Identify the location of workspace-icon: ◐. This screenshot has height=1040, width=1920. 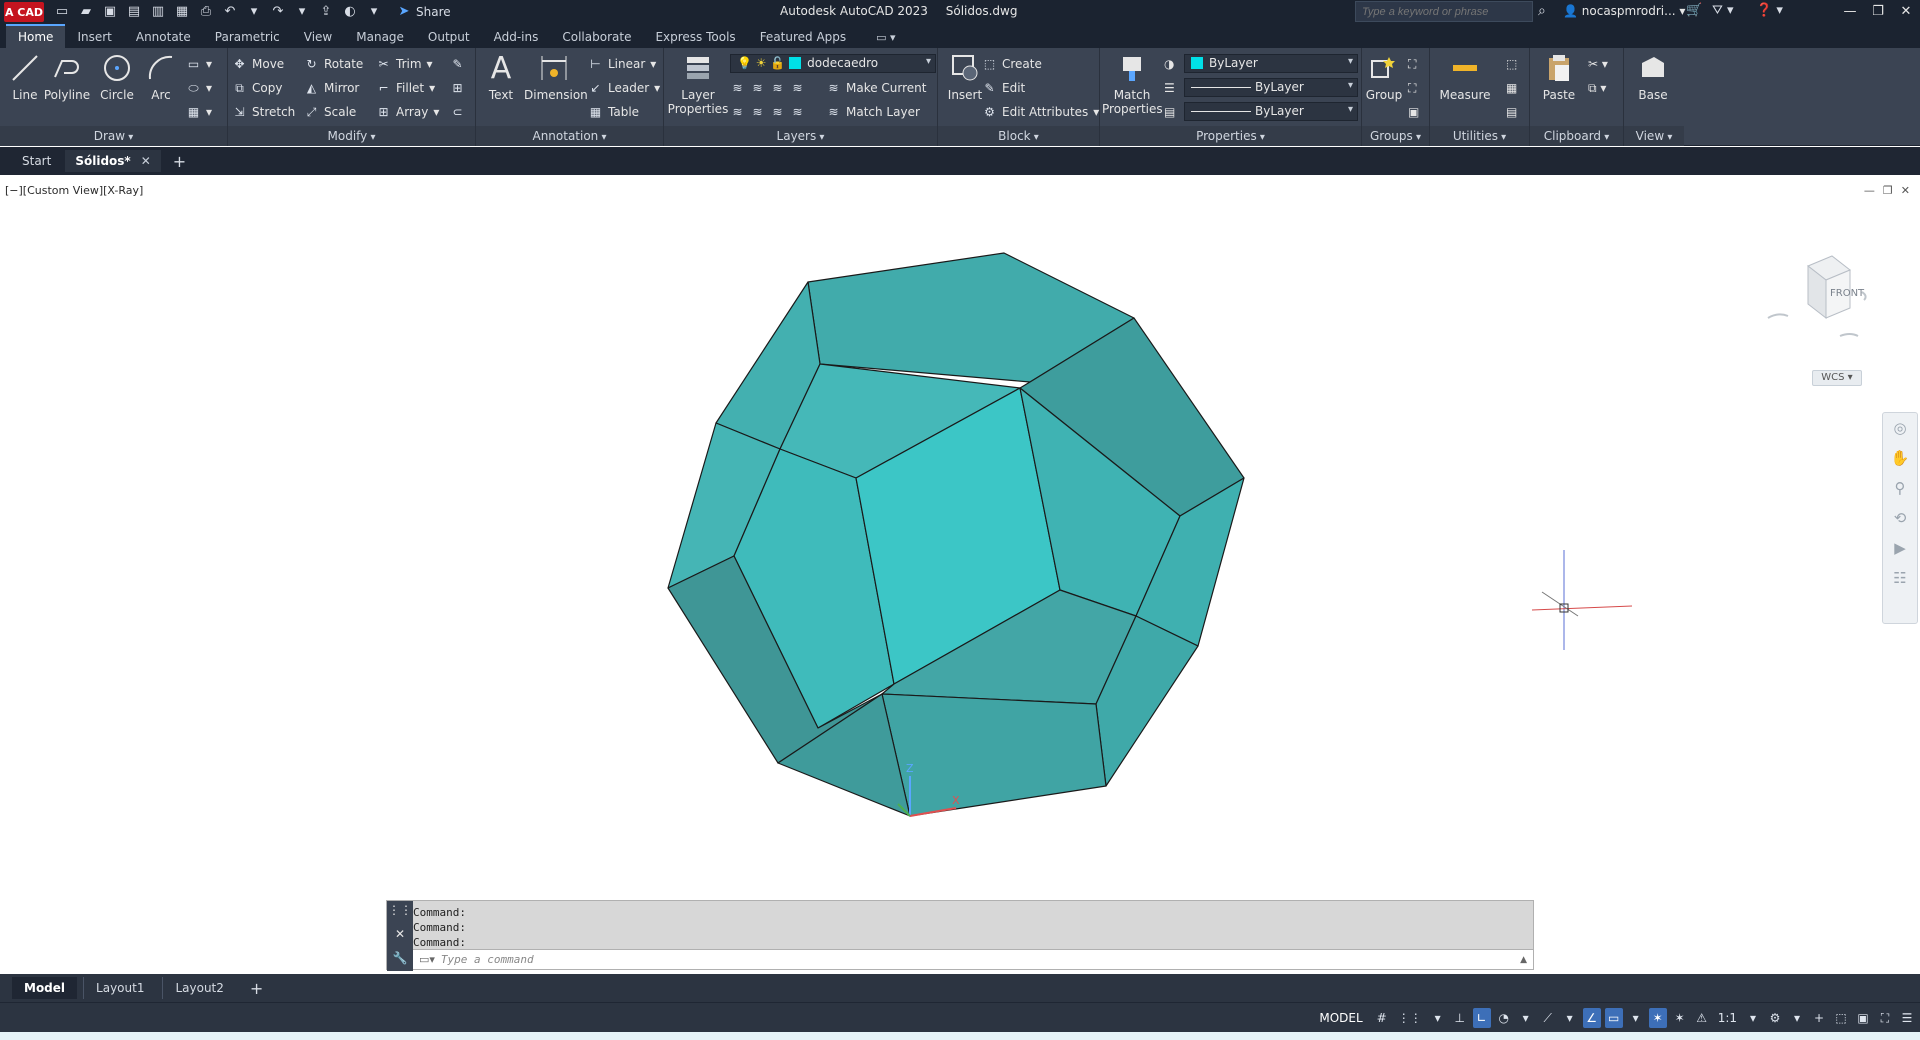
(350, 12).